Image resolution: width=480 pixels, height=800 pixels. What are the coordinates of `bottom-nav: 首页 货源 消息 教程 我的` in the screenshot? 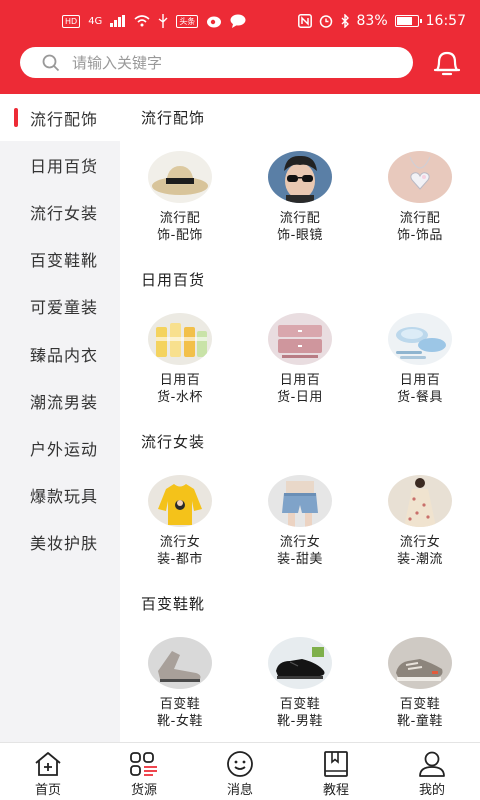 It's located at (240, 771).